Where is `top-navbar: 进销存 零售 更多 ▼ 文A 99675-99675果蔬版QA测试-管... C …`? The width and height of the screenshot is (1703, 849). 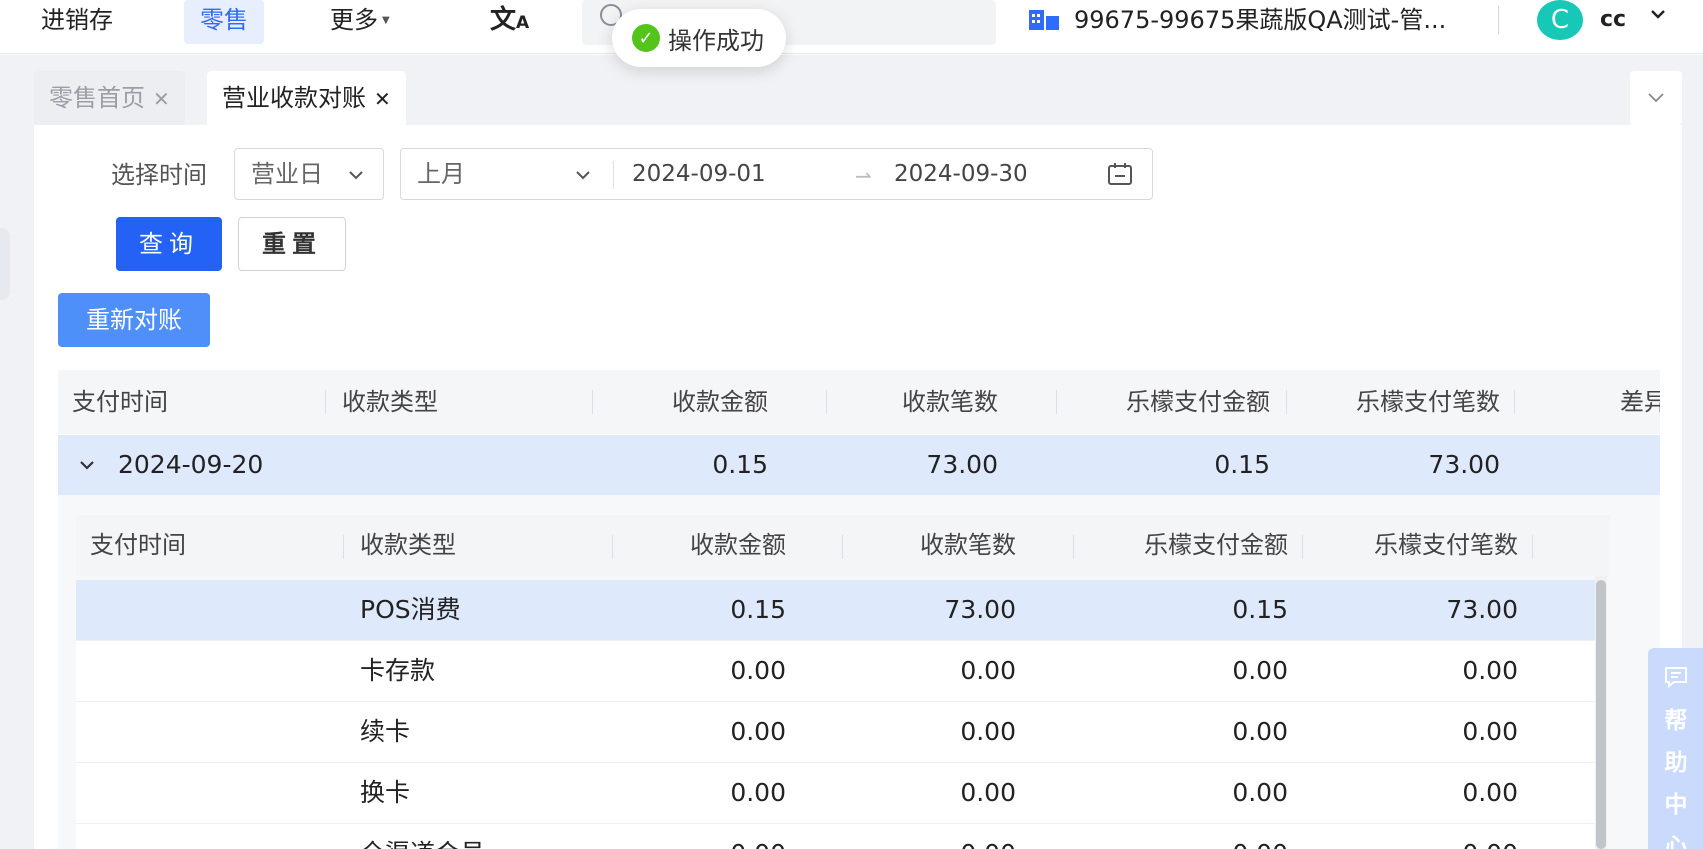 top-navbar: 进销存 零售 更多 ▼ 文A 99675-99675果蔬版QA测试-管... C … is located at coordinates (851, 27).